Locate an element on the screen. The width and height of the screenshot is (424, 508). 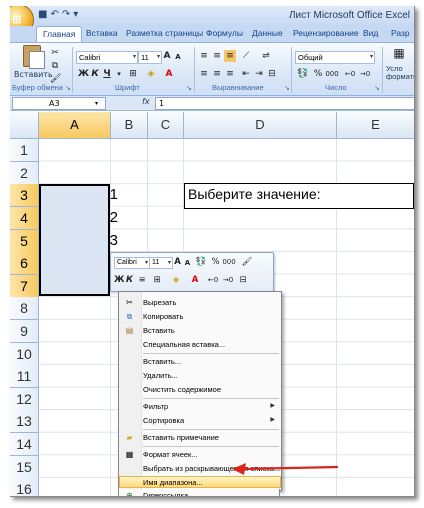
red-arrow-annotation is located at coordinates (285, 469).